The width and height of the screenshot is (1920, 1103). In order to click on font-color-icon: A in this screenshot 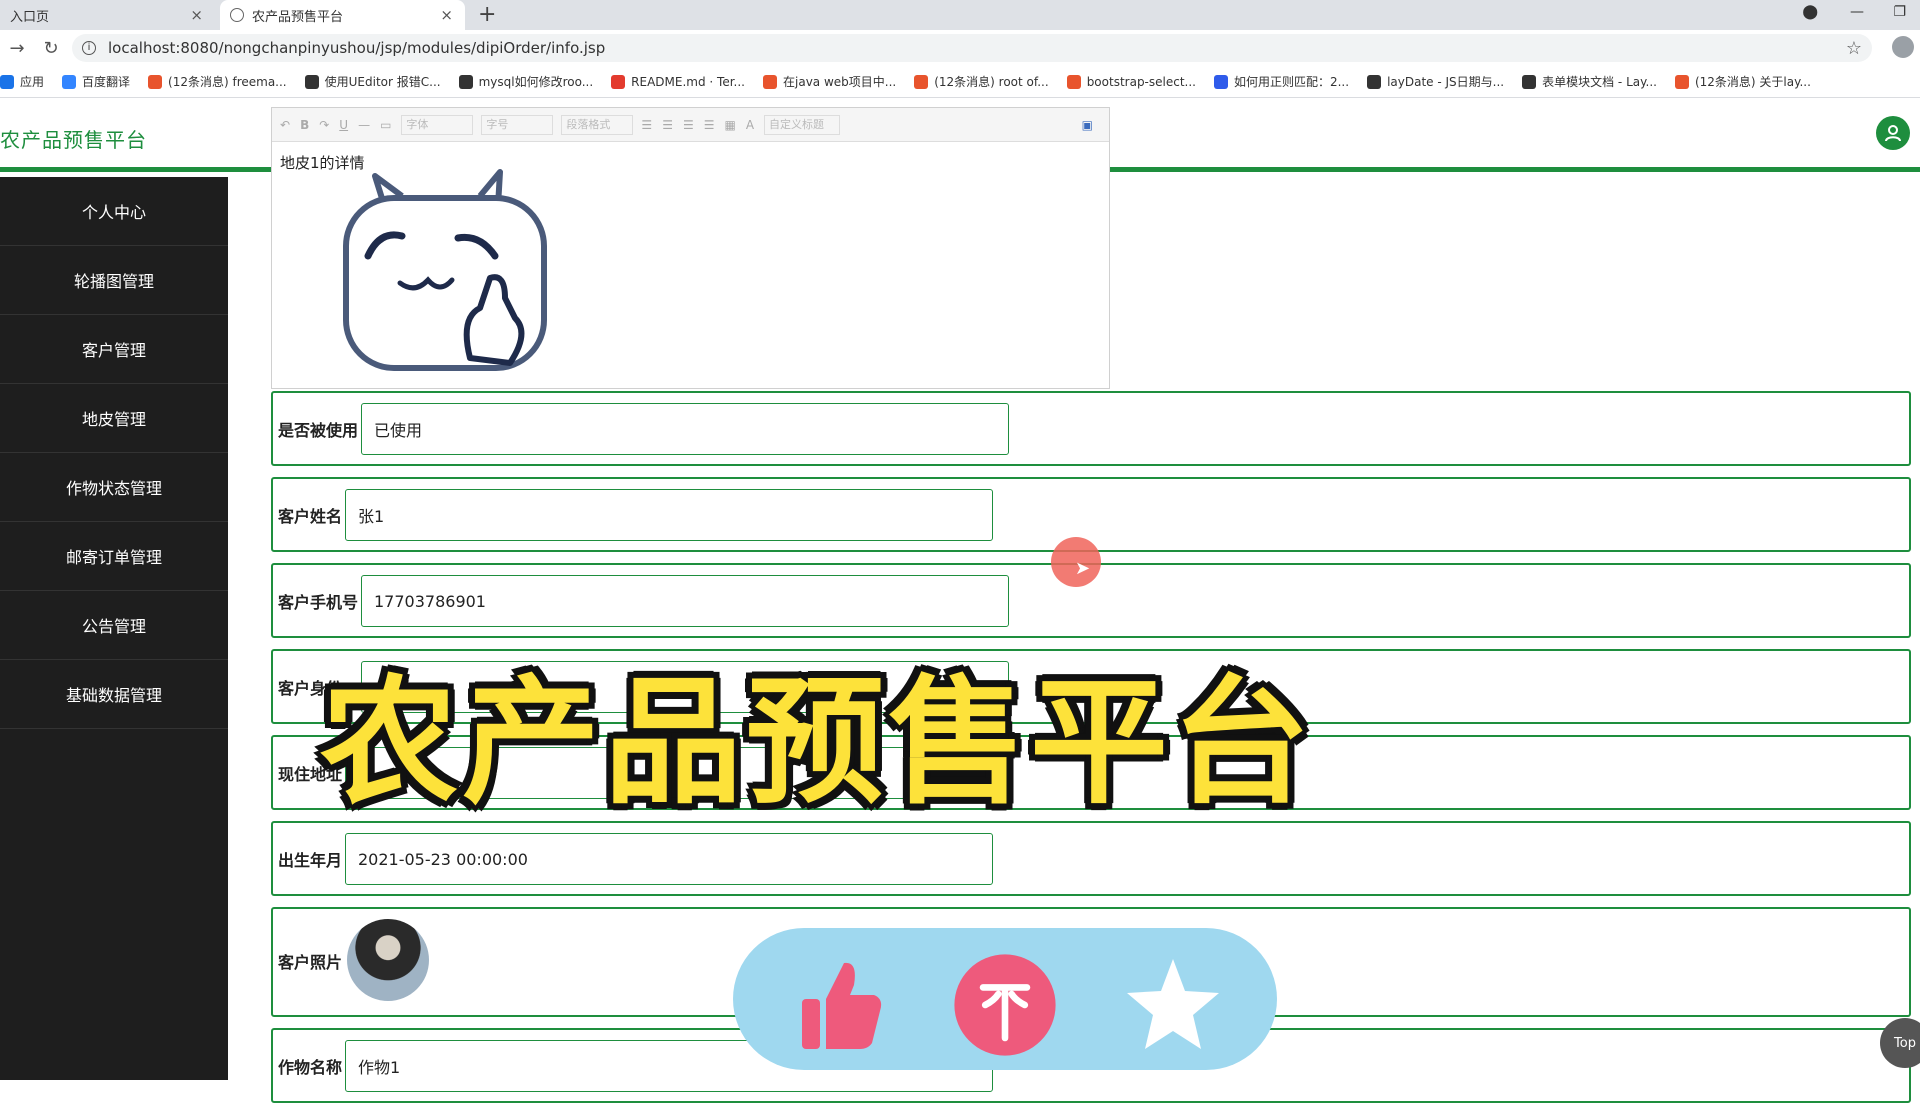, I will do `click(750, 125)`.